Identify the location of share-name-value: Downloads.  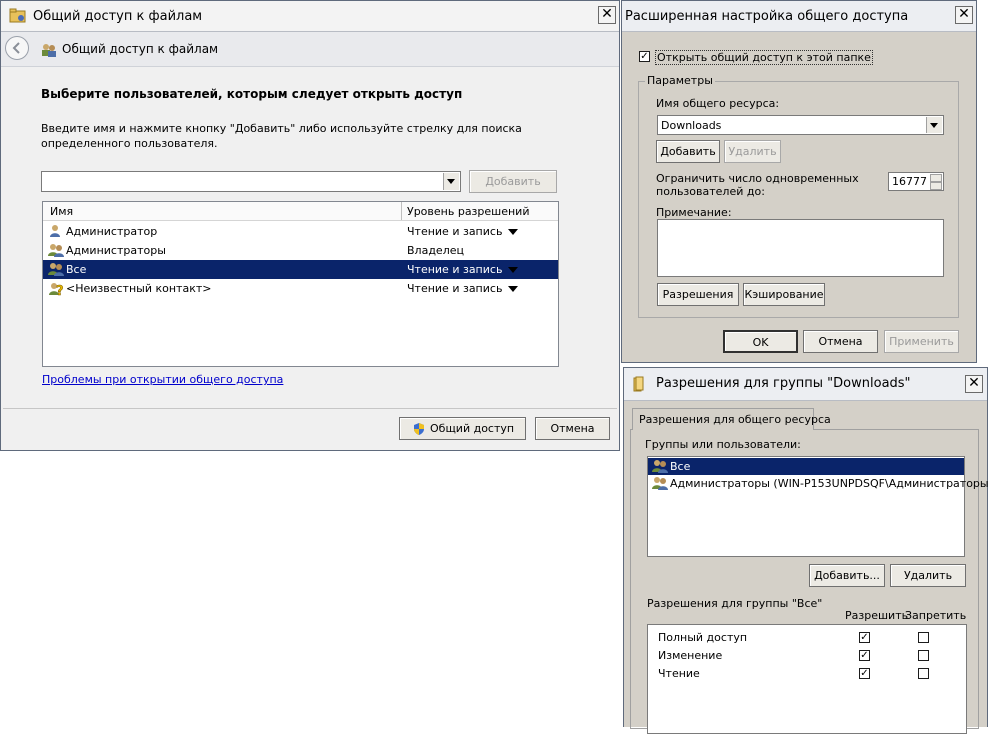
(691, 125).